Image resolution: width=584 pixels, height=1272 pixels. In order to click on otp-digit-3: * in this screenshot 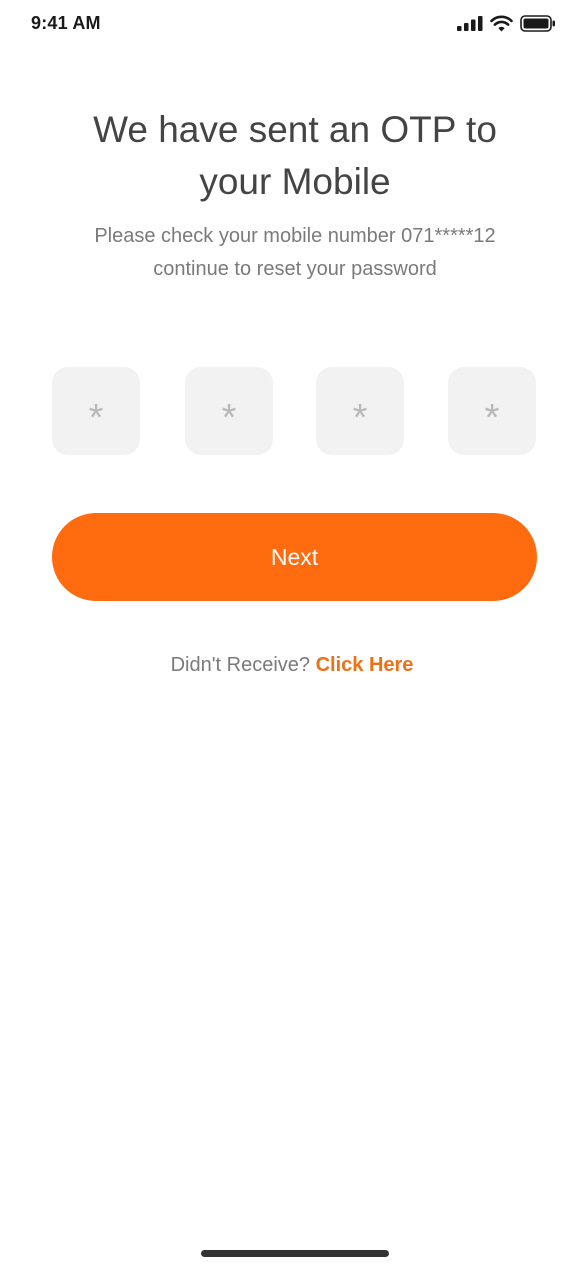, I will do `click(360, 411)`.